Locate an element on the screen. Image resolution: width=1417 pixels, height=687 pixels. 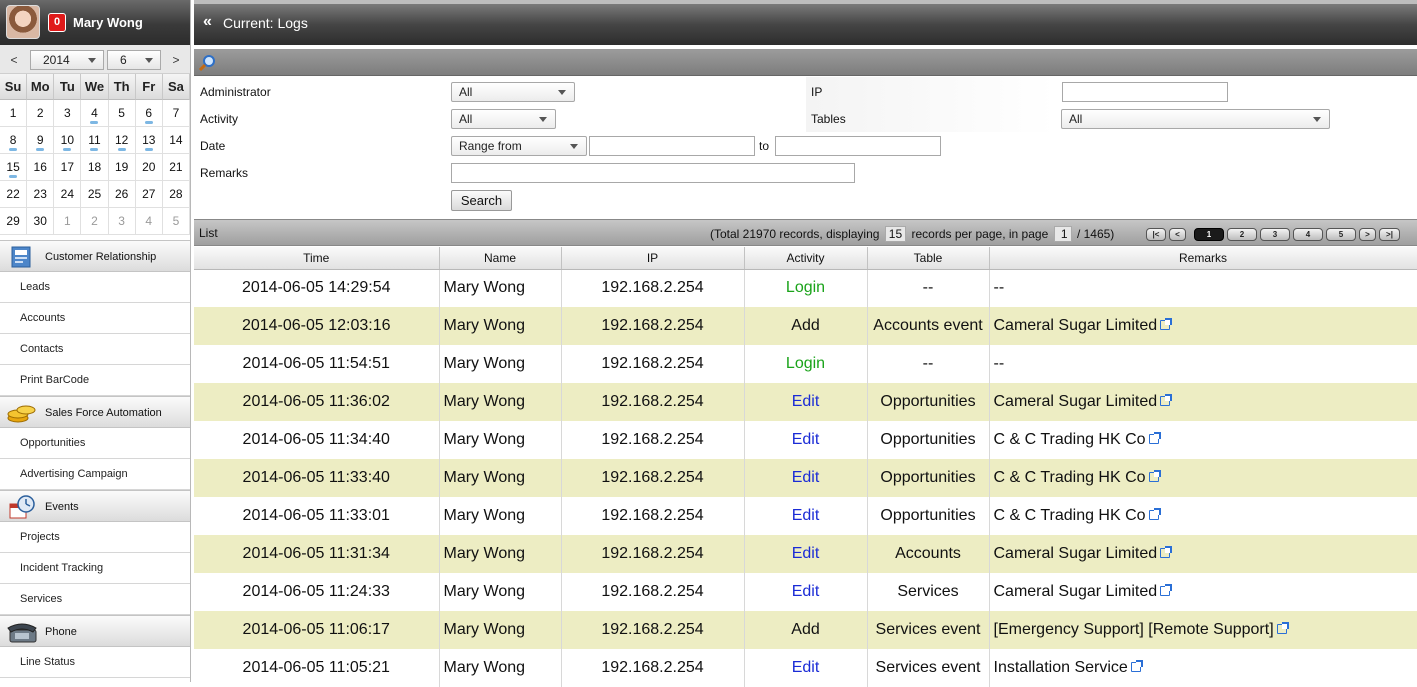
remarks-input is located at coordinates (653, 173).